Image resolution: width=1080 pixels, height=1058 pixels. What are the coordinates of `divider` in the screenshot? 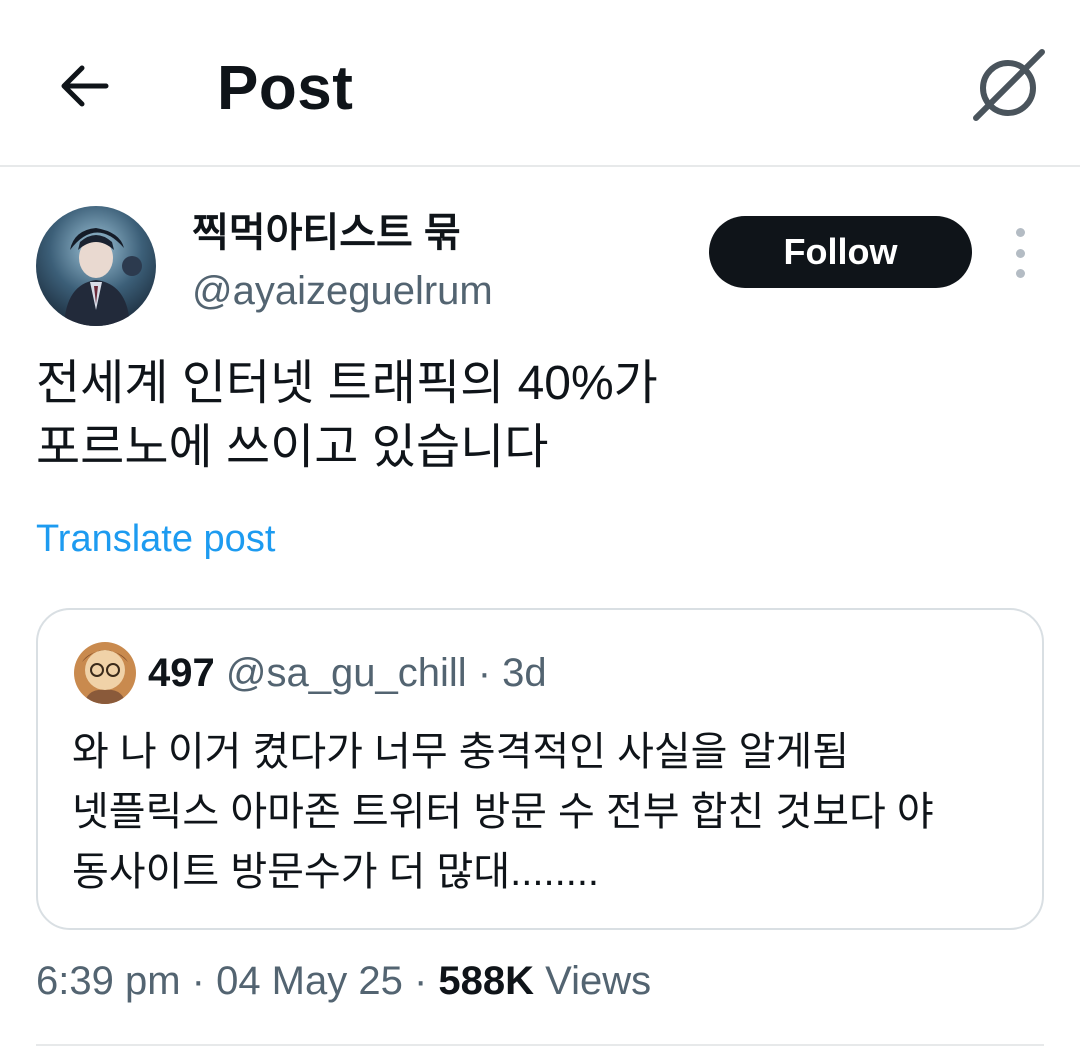 It's located at (540, 1045).